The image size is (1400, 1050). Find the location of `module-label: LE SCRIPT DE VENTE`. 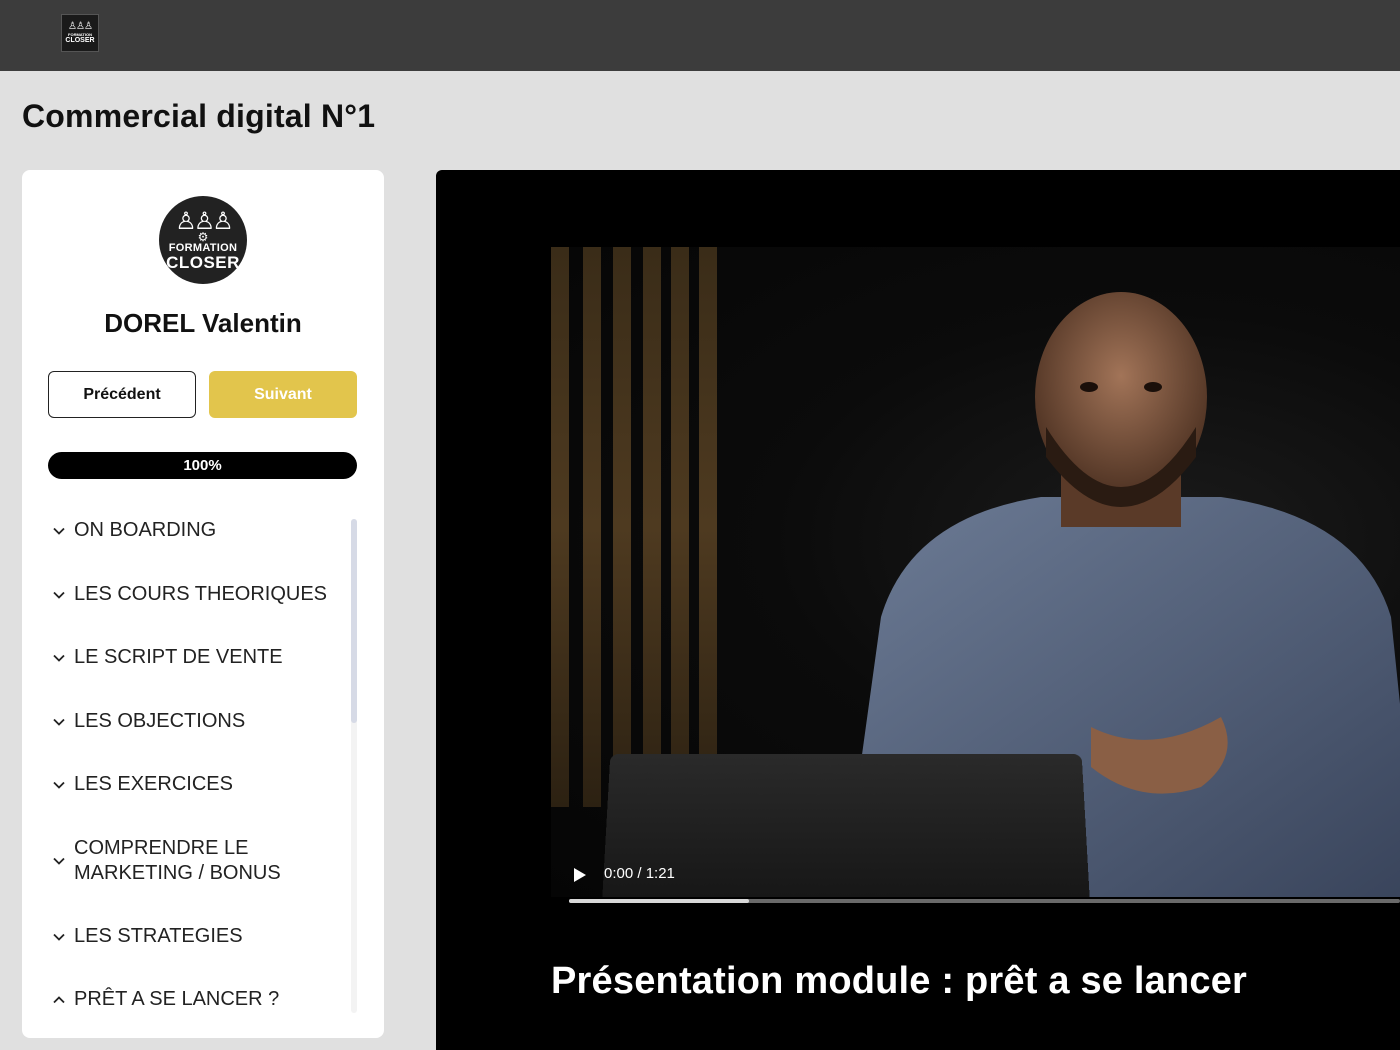

module-label: LE SCRIPT DE VENTE is located at coordinates (178, 657).